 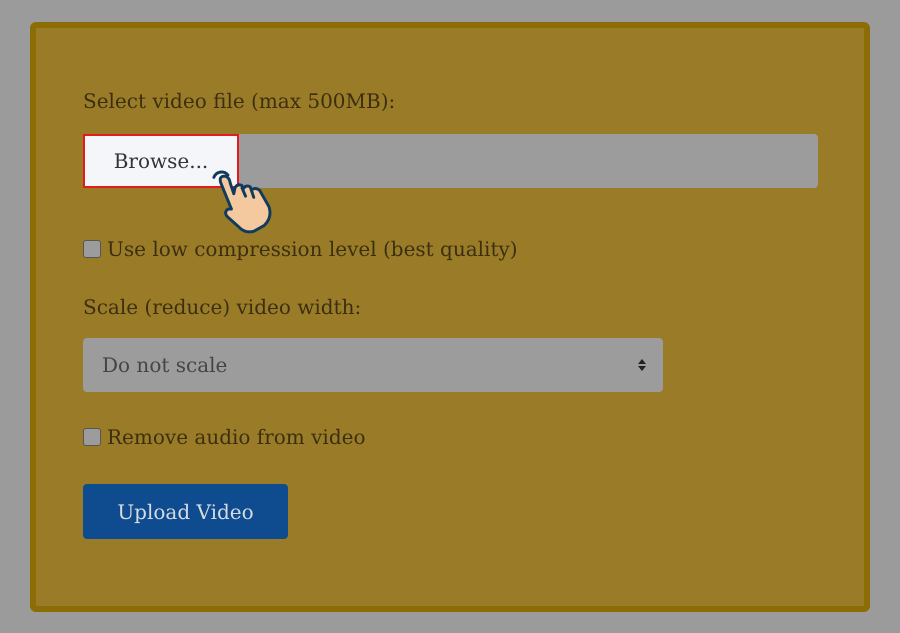 What do you see at coordinates (239, 101) in the screenshot?
I see `file-label: Select video file (max 500MB):` at bounding box center [239, 101].